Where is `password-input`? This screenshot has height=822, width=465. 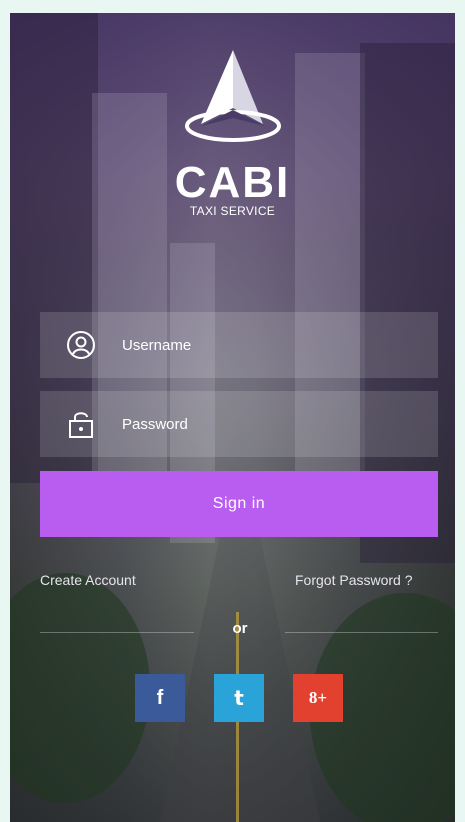 password-input is located at coordinates (267, 424).